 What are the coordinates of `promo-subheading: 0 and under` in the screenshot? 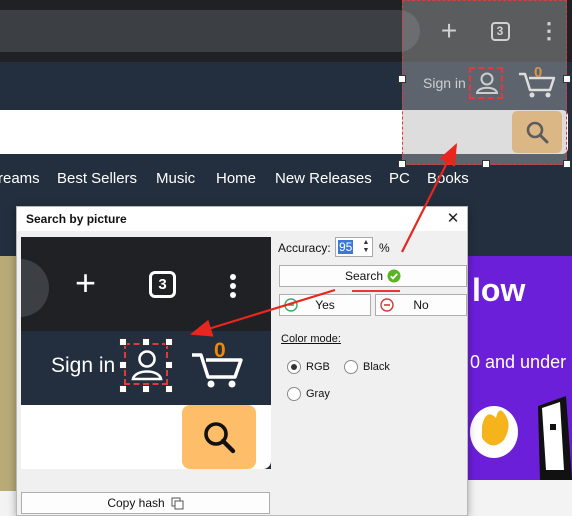 It's located at (518, 362).